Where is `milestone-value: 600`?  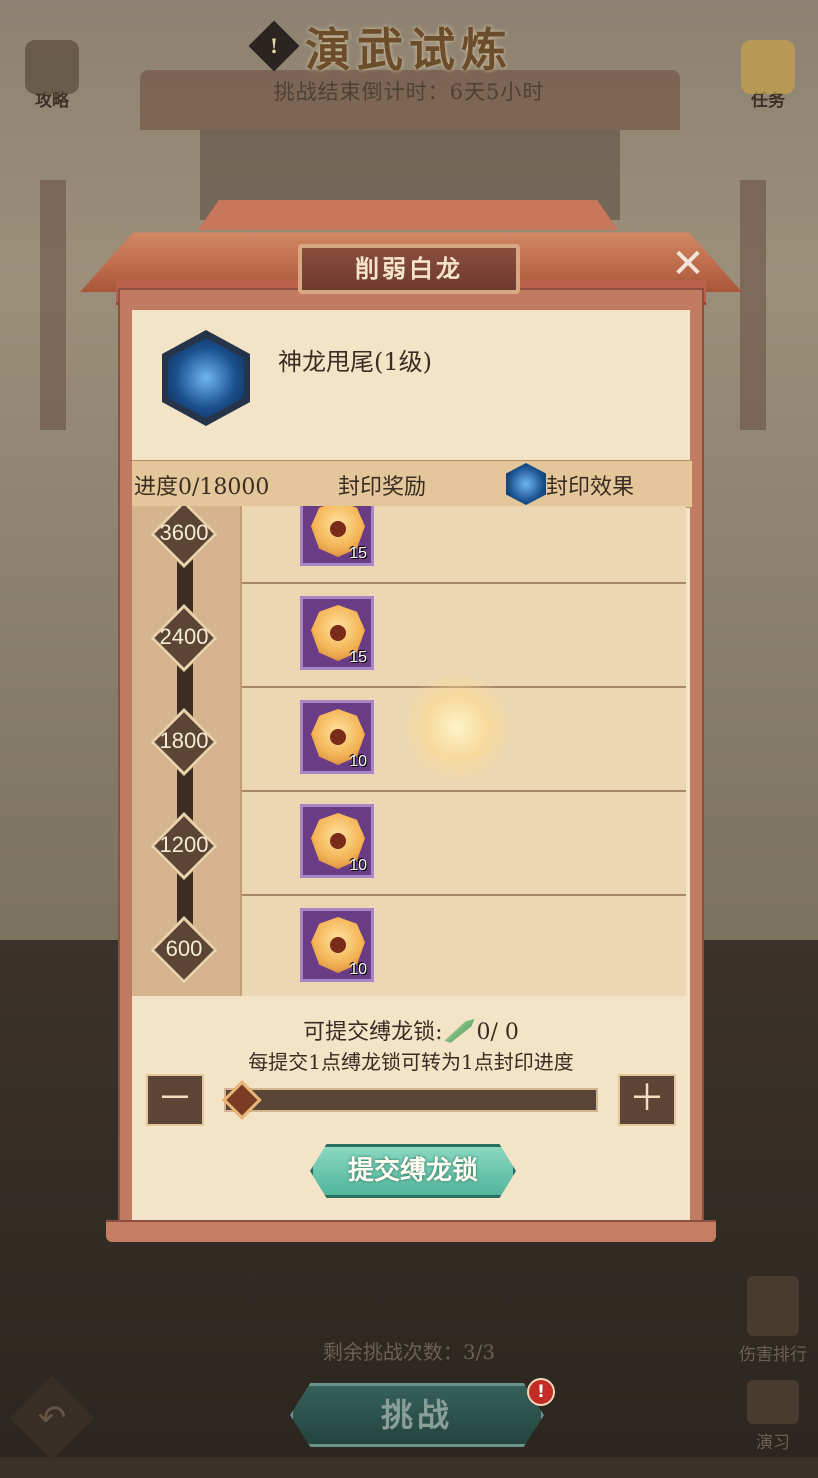 milestone-value: 600 is located at coordinates (184, 948).